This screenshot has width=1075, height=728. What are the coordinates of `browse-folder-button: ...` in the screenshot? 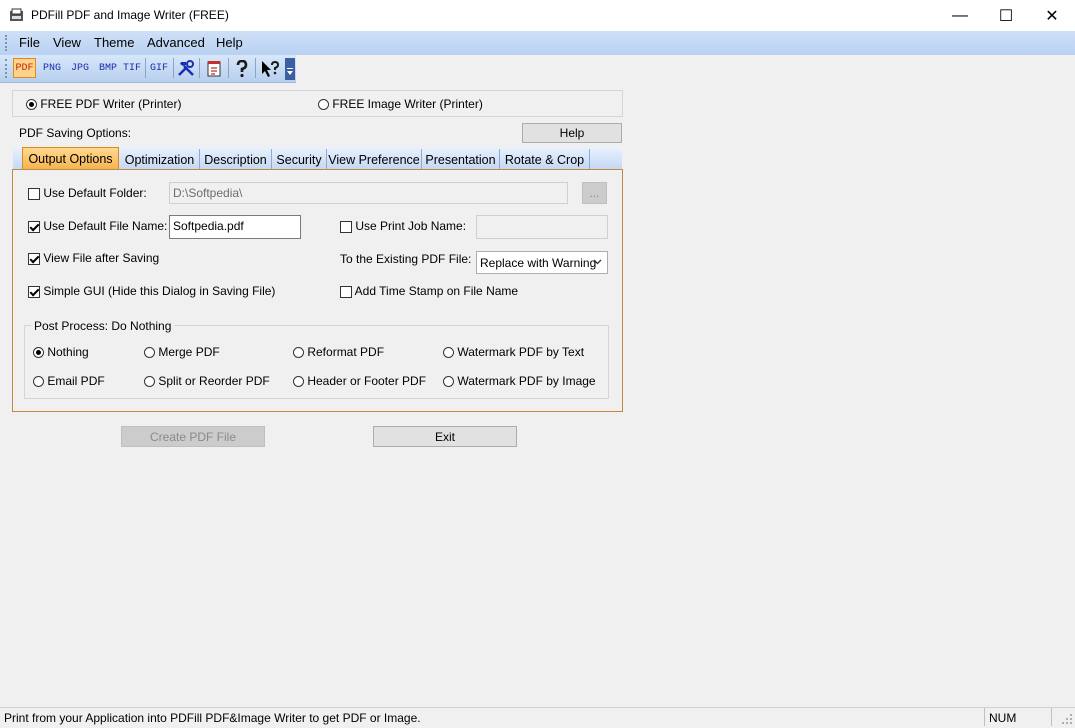 It's located at (594, 193).